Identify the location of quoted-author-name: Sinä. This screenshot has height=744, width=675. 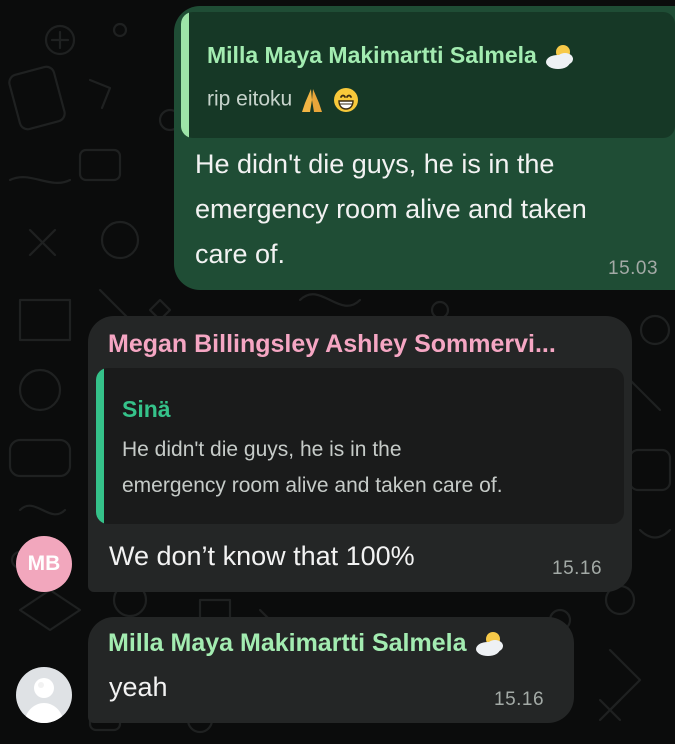
(146, 409).